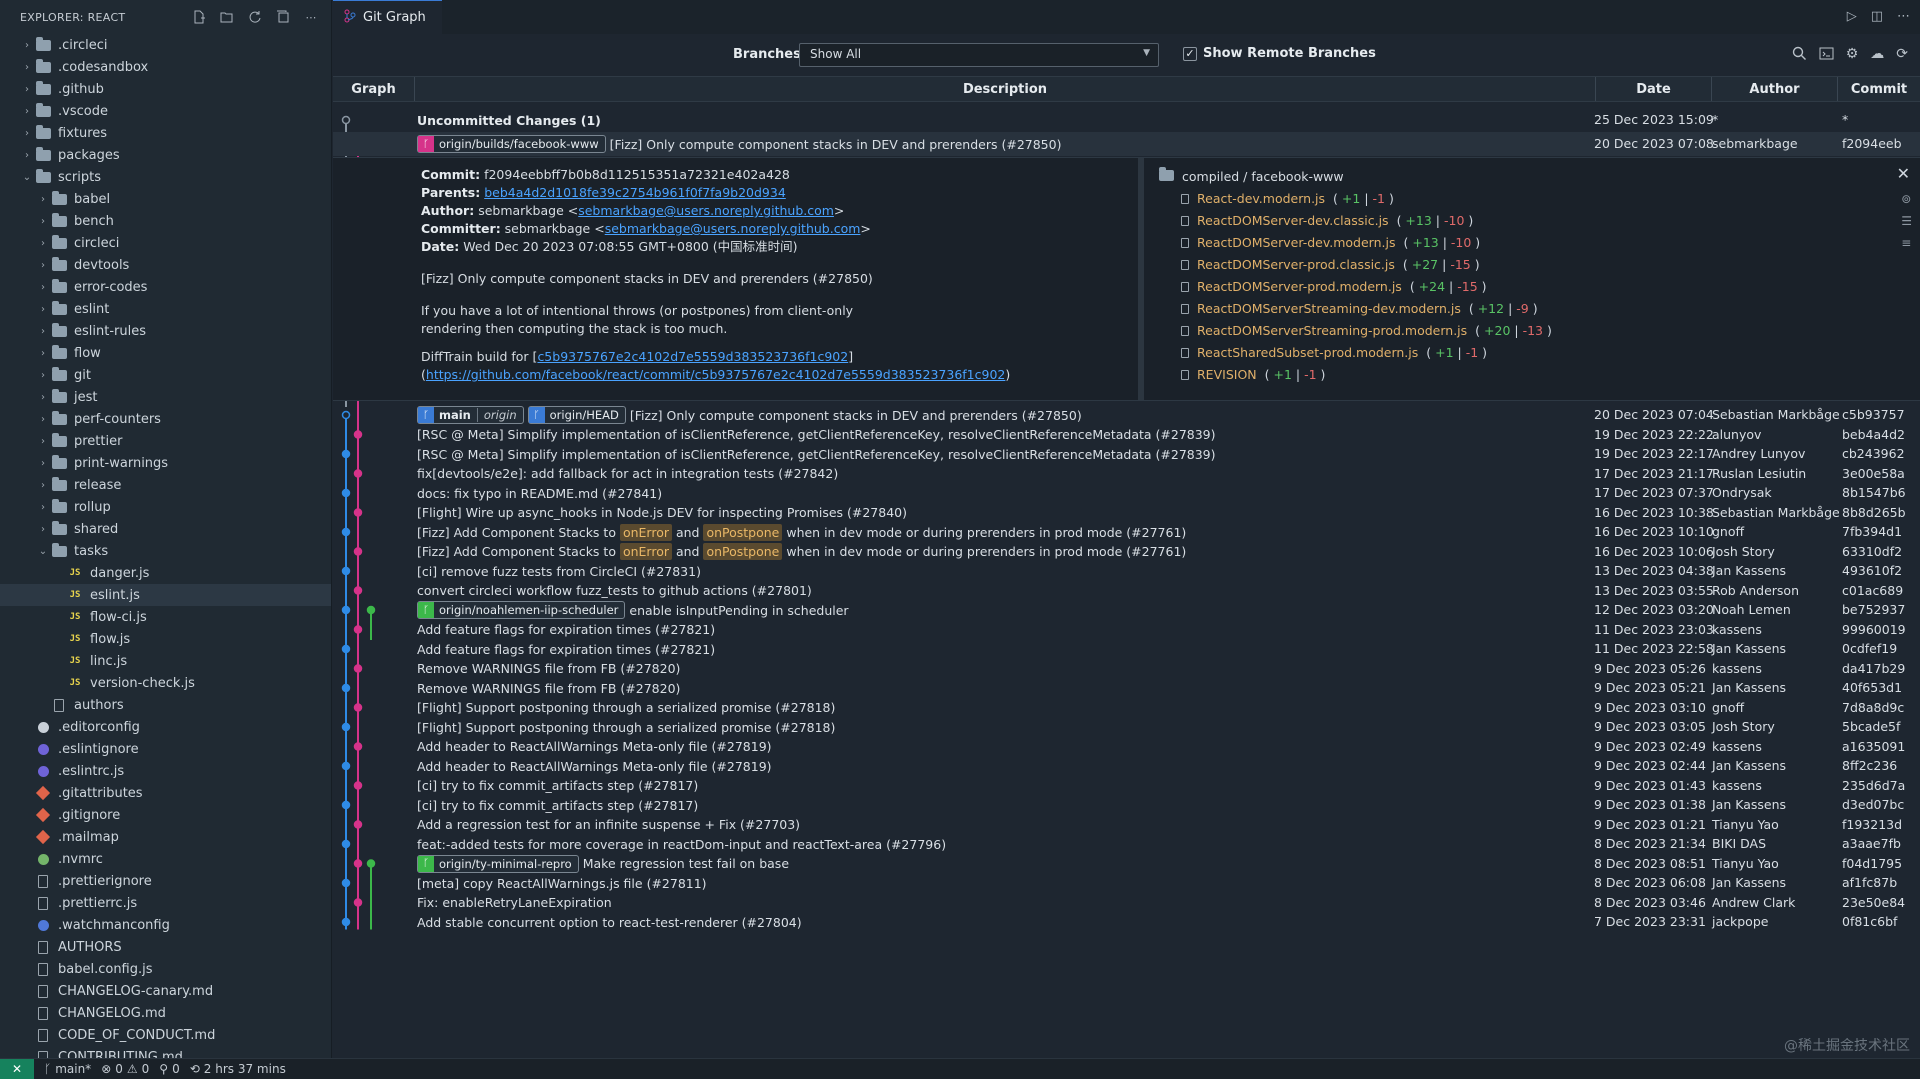 Image resolution: width=1920 pixels, height=1079 pixels. What do you see at coordinates (165, 705) in the screenshot?
I see `tree-item: authors` at bounding box center [165, 705].